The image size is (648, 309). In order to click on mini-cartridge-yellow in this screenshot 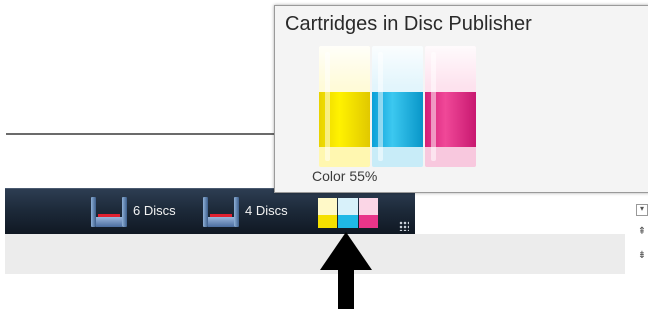, I will do `click(328, 213)`.